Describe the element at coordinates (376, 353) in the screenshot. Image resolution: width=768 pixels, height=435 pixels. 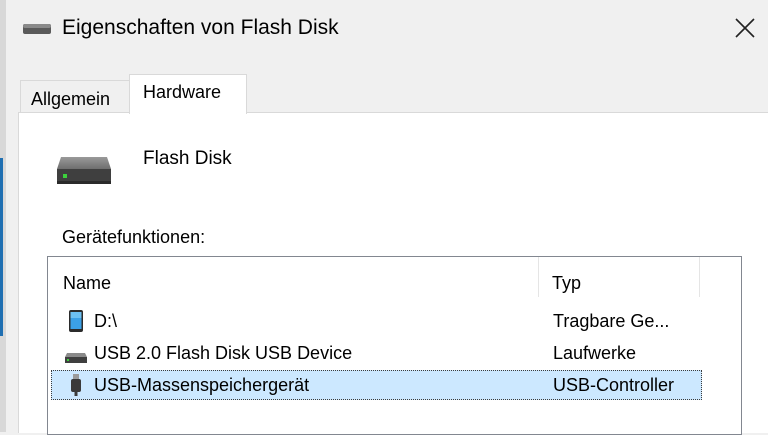
I see `list-item: USB 2.0 Flash Disk USB Device Laufwerke` at that location.